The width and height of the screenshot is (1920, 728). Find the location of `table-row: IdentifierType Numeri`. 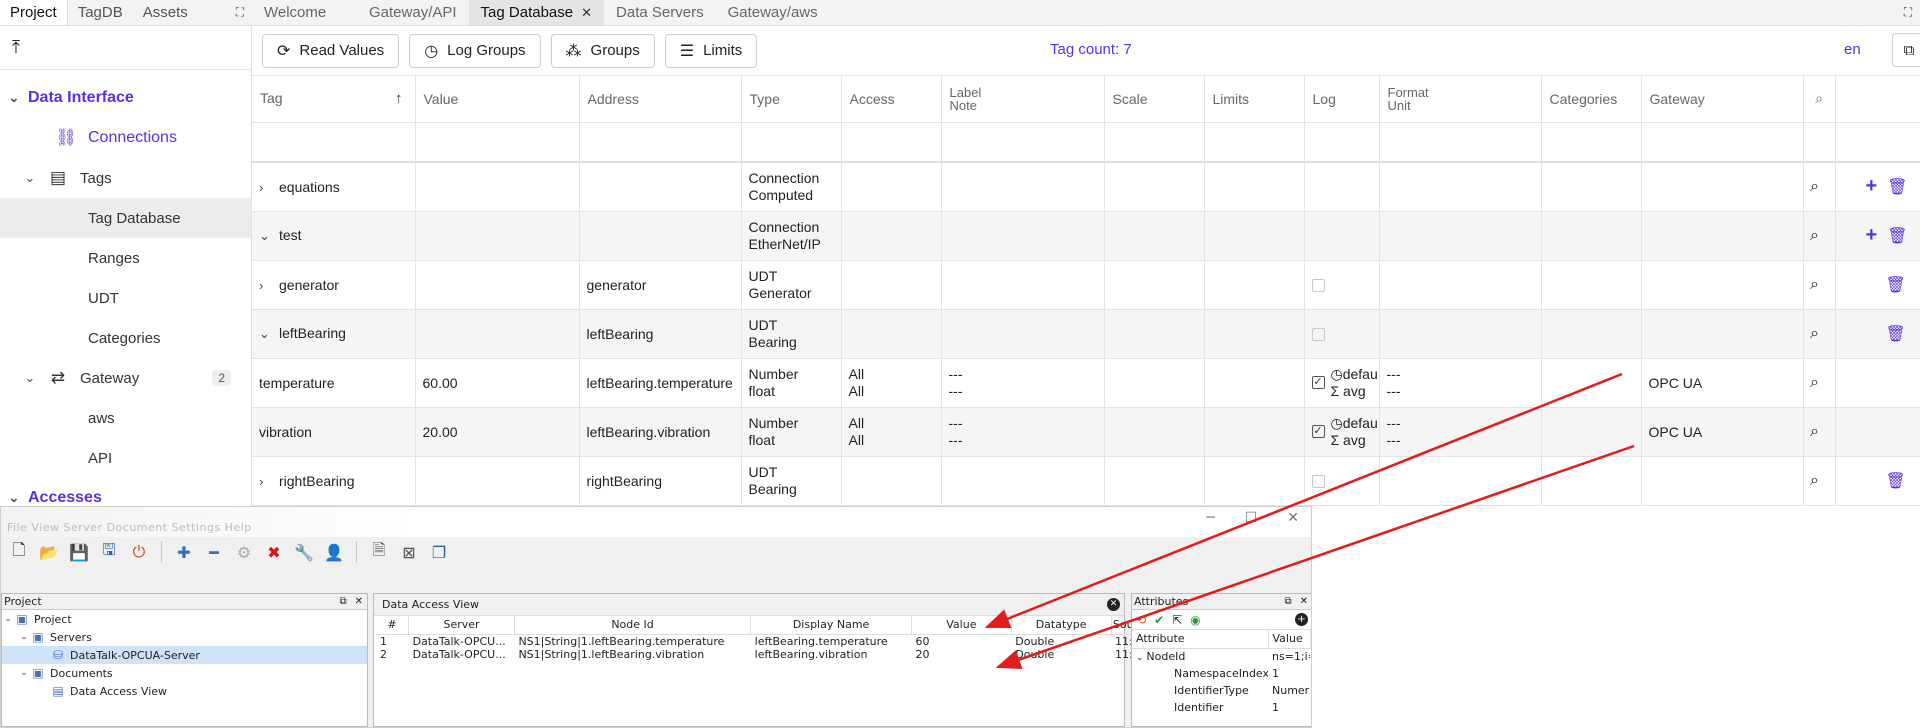

table-row: IdentifierType Numeri is located at coordinates (1221, 690).